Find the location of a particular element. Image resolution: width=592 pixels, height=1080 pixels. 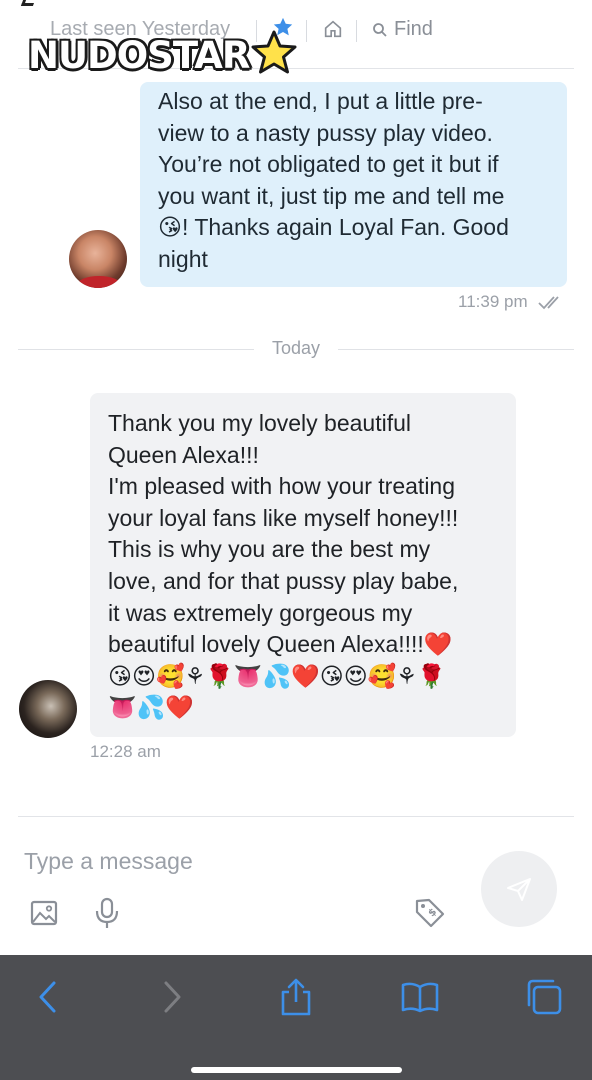

find-button: Find is located at coordinates (402, 29).